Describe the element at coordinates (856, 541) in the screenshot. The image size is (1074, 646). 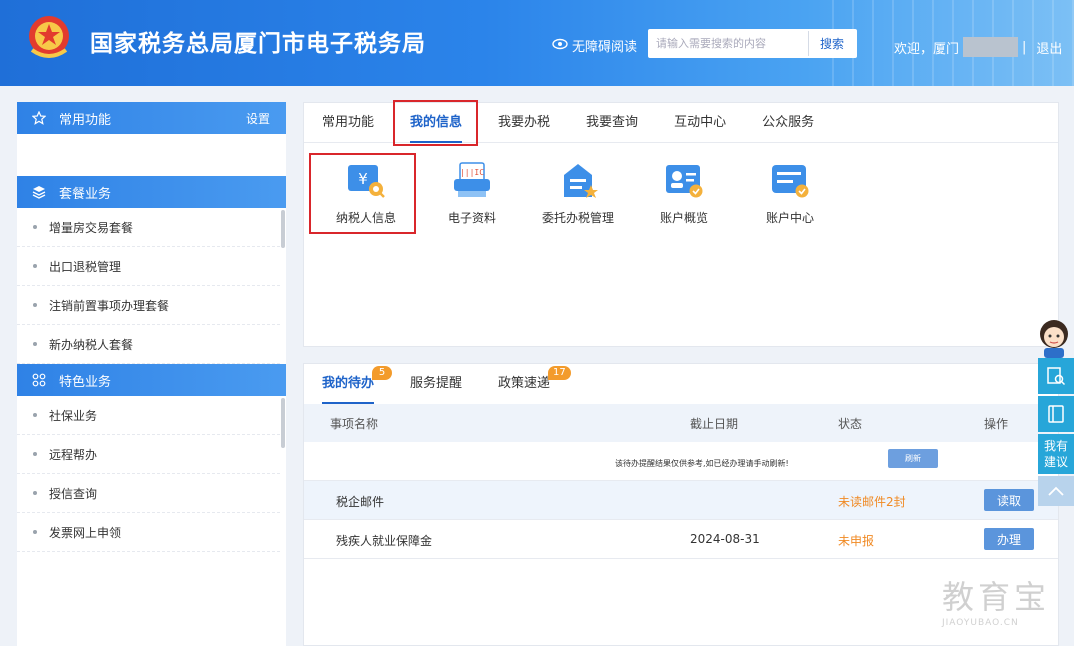
I see `row-status: 未申报` at that location.